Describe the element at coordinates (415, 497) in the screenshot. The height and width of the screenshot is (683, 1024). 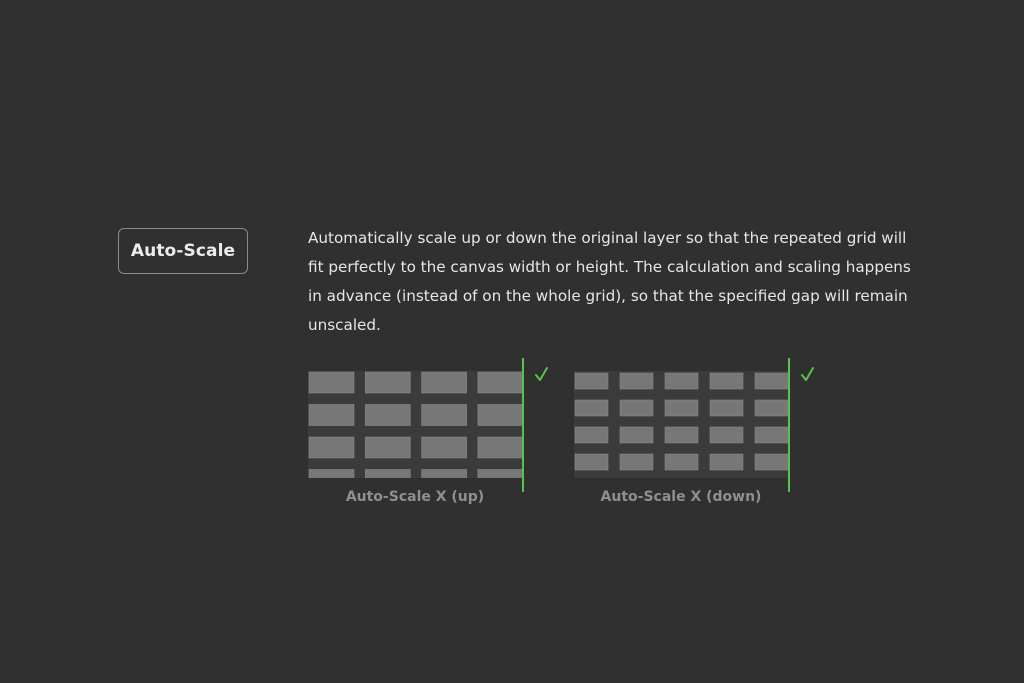
I see `caption-auto-scale-up: Auto-Scale X (up)` at that location.